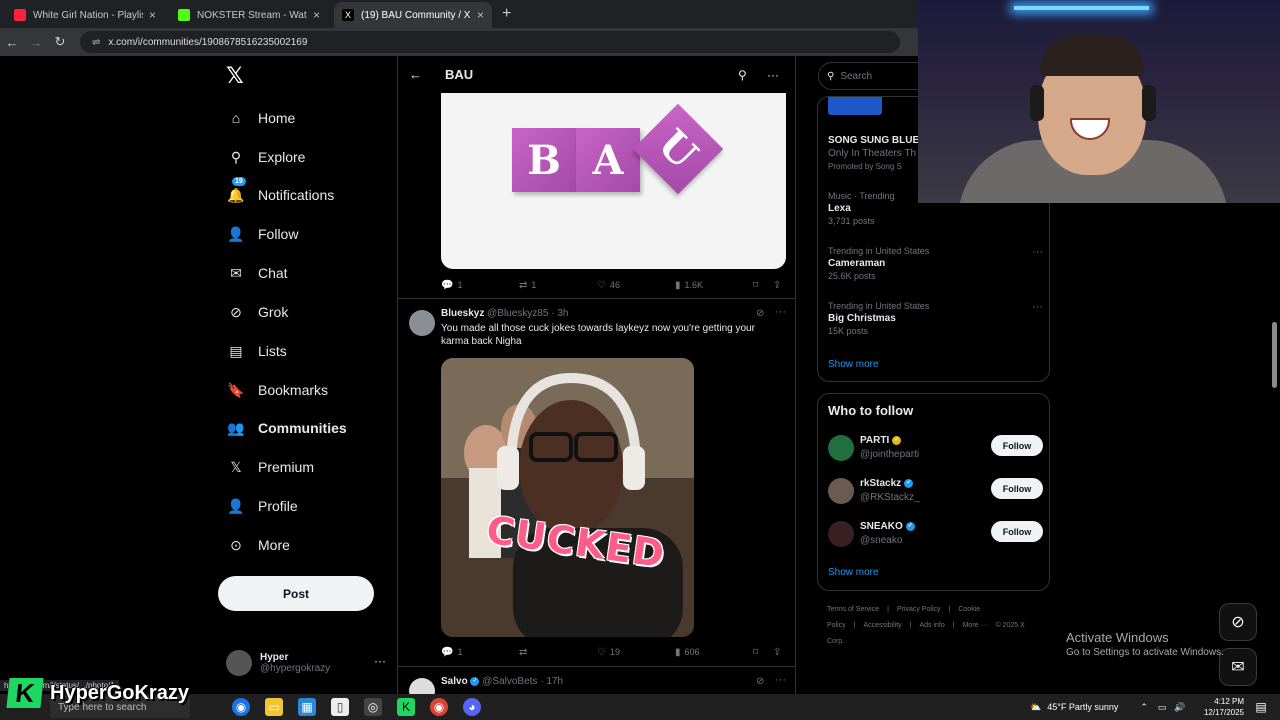 This screenshot has height=720, width=1280. I want to click on nav-item-more: ⊙ More, so click(258, 545).